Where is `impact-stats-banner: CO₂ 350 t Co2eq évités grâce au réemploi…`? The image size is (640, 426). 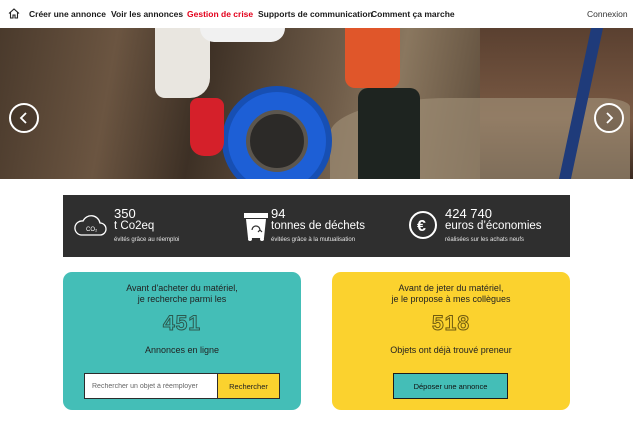 impact-stats-banner: CO₂ 350 t Co2eq évités grâce au réemploi… is located at coordinates (316, 226).